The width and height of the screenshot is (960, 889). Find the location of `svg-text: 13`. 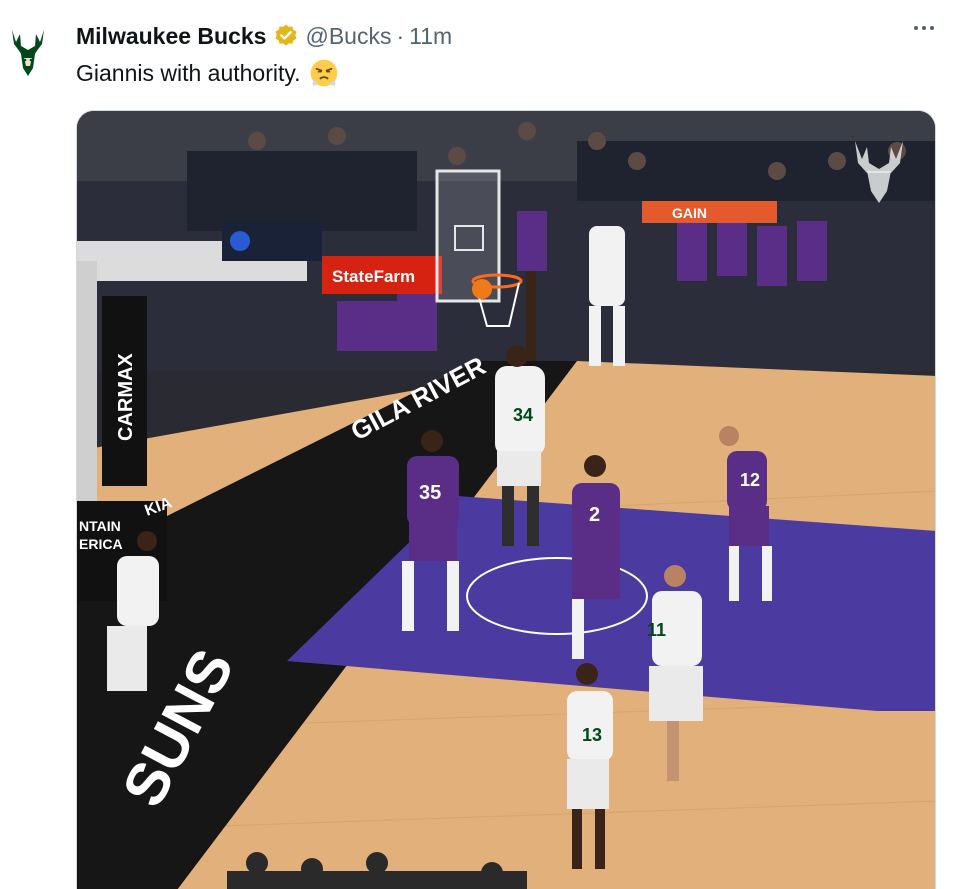

svg-text: 13 is located at coordinates (592, 735).